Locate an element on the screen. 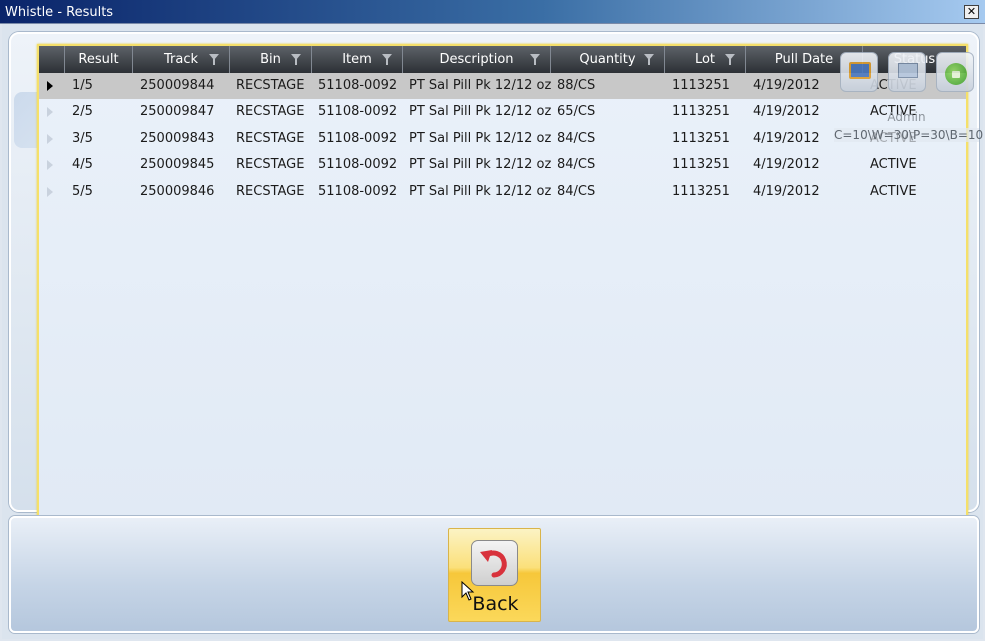  title-bar: Whistle - Results ✕ is located at coordinates (492, 12).